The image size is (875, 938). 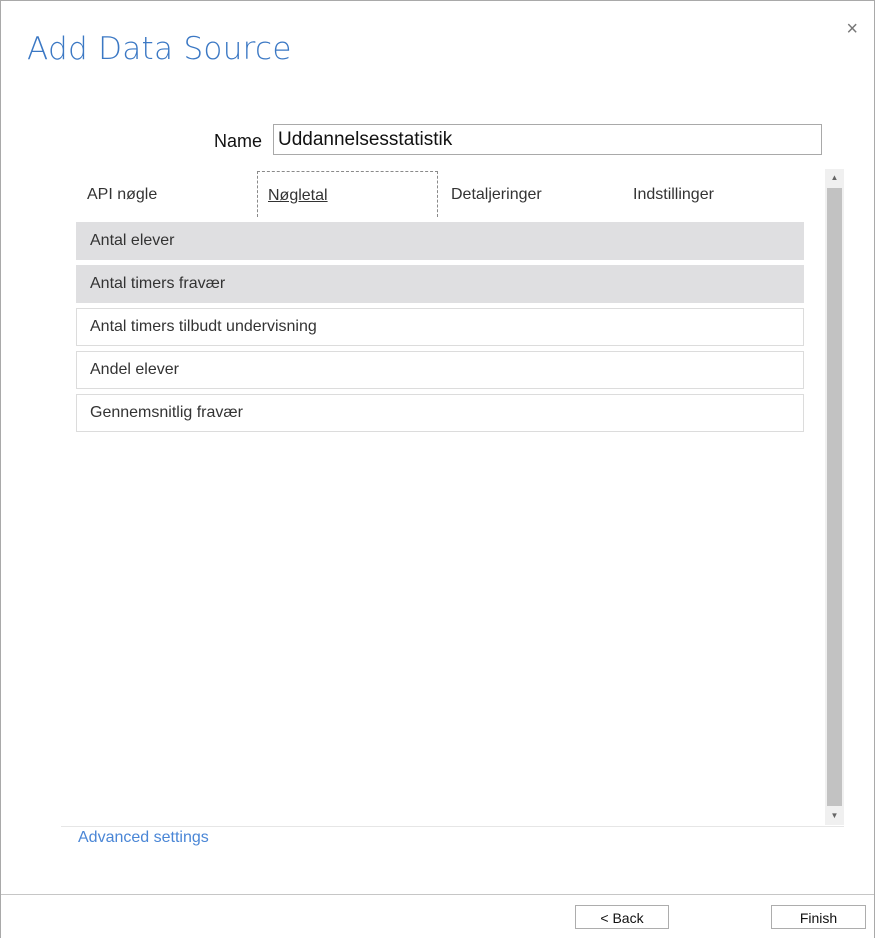 I want to click on tab-indstillinger: Indstillinger, so click(x=711, y=194).